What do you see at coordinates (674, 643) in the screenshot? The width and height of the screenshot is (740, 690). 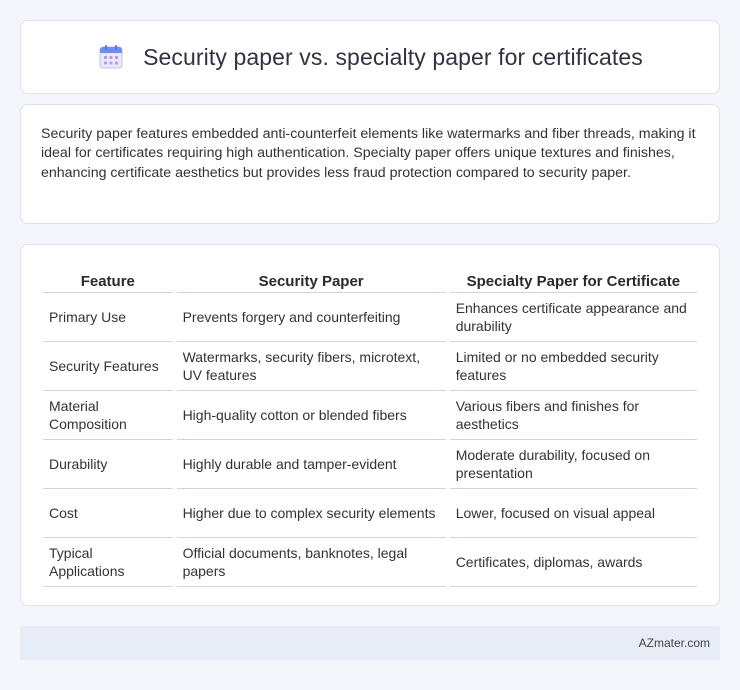 I see `footer-brand: AZmater.com` at bounding box center [674, 643].